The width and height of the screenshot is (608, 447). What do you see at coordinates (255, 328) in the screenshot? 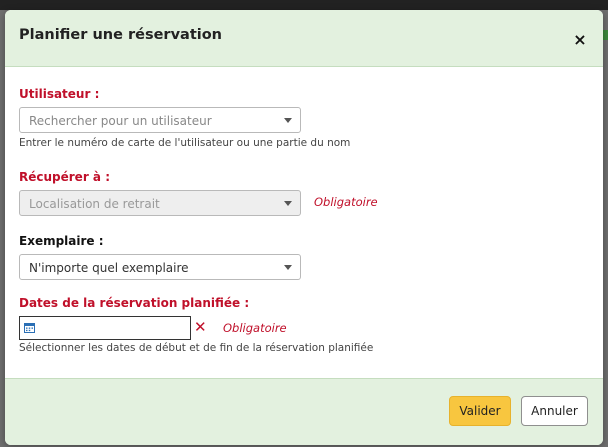
I see `dates-required-note: Obligatoire` at bounding box center [255, 328].